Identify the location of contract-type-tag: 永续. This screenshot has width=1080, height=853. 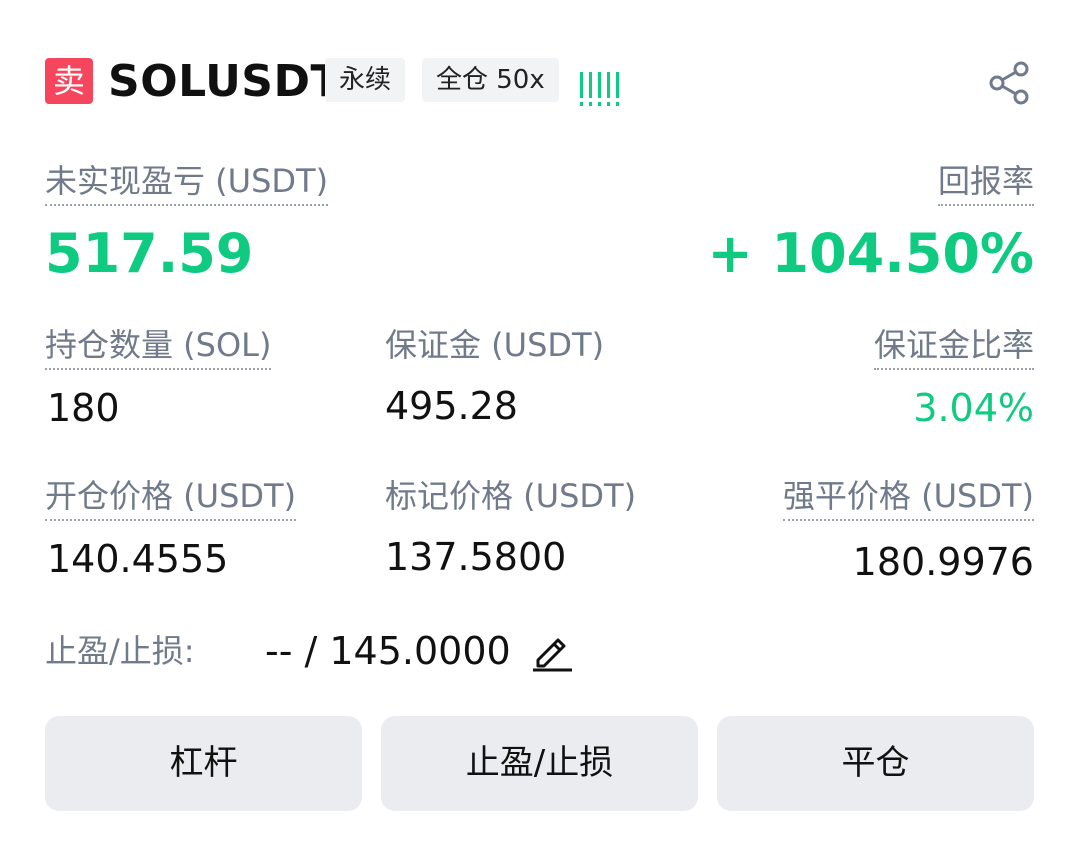
(365, 80).